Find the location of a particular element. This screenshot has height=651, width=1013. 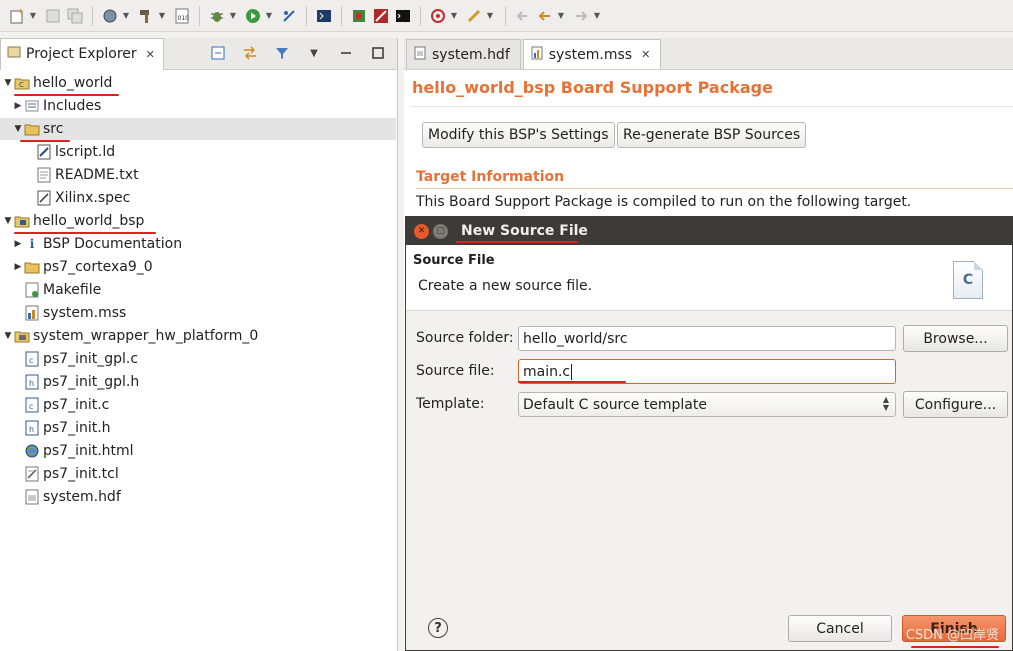

tree-item-ps7-init-c: c ps7_init.c is located at coordinates (66, 405).